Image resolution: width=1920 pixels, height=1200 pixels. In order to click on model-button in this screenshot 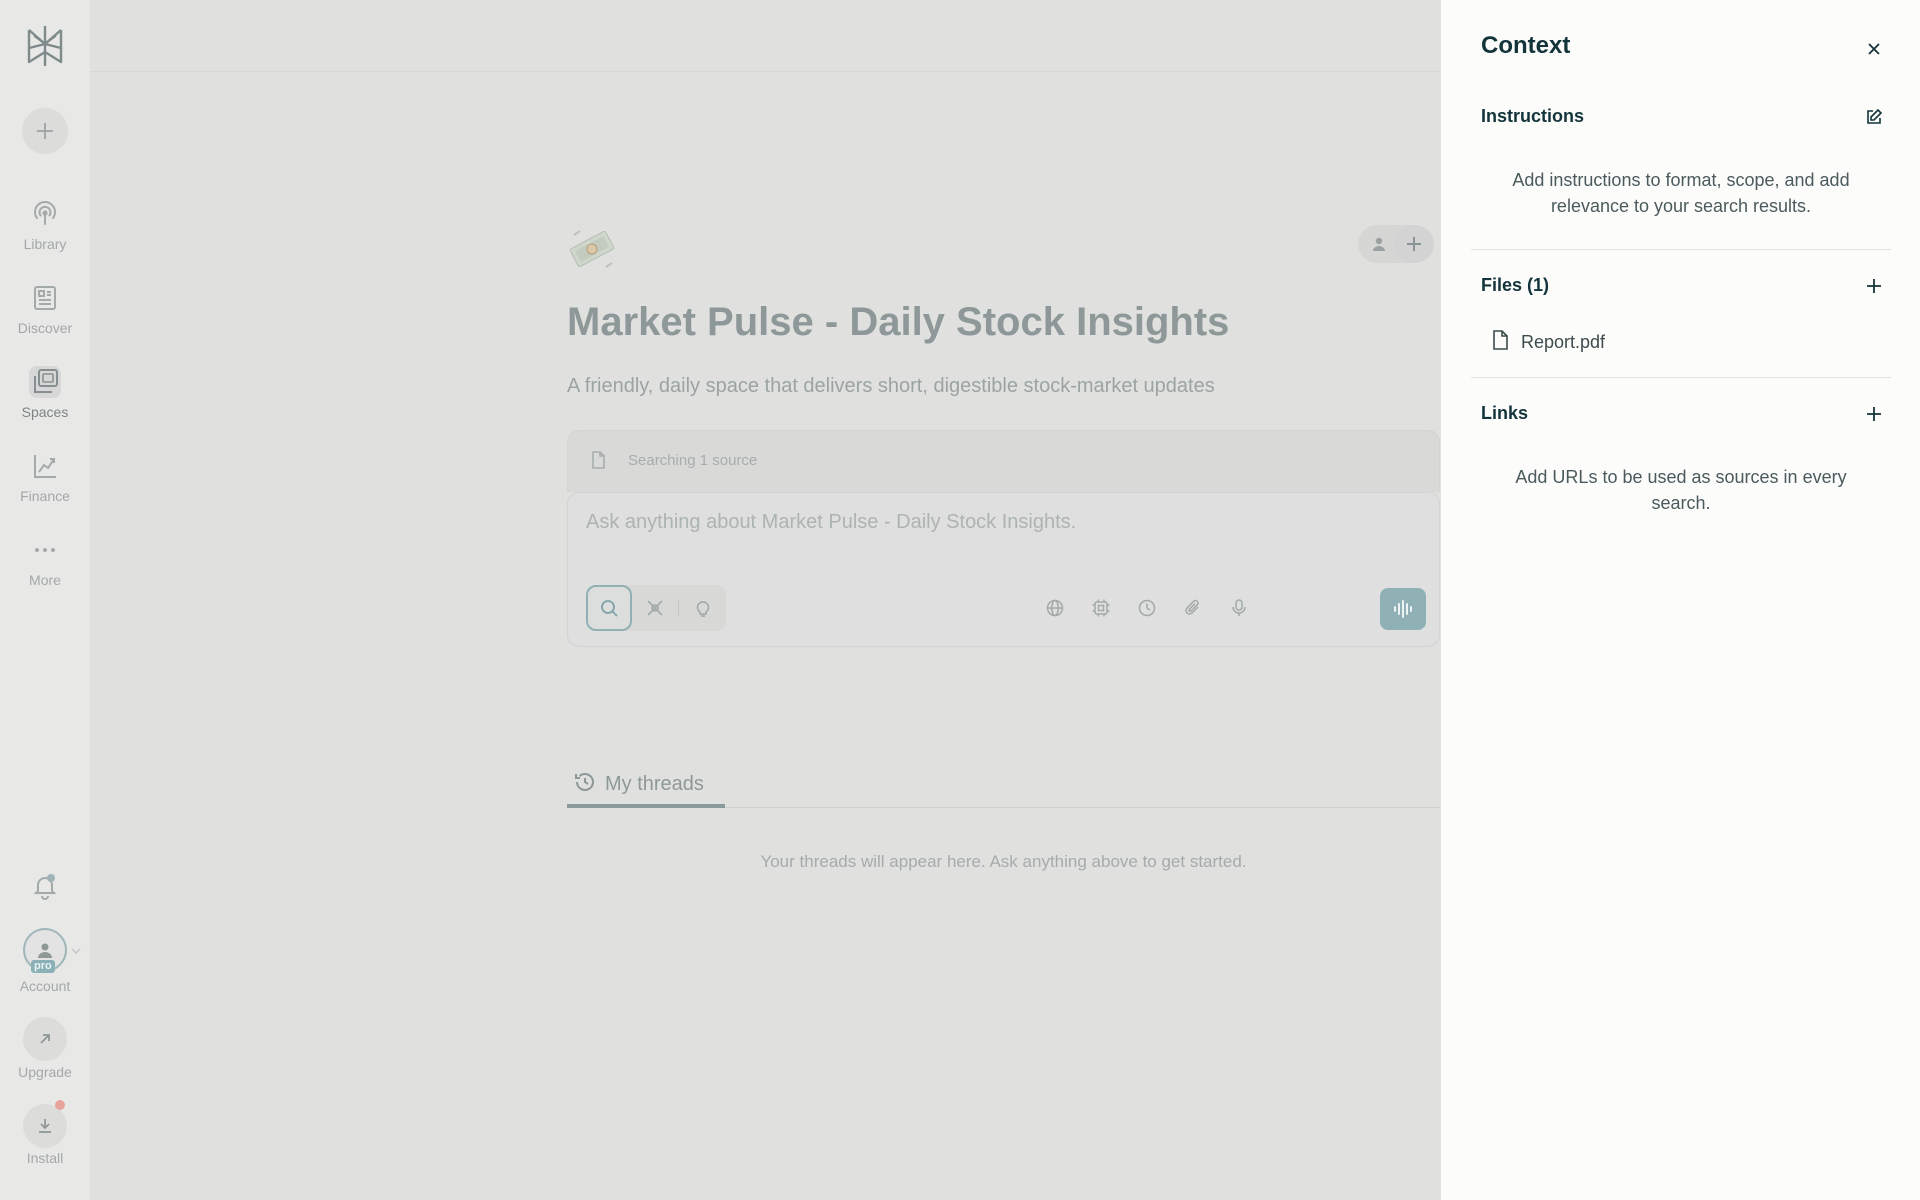, I will do `click(1101, 608)`.